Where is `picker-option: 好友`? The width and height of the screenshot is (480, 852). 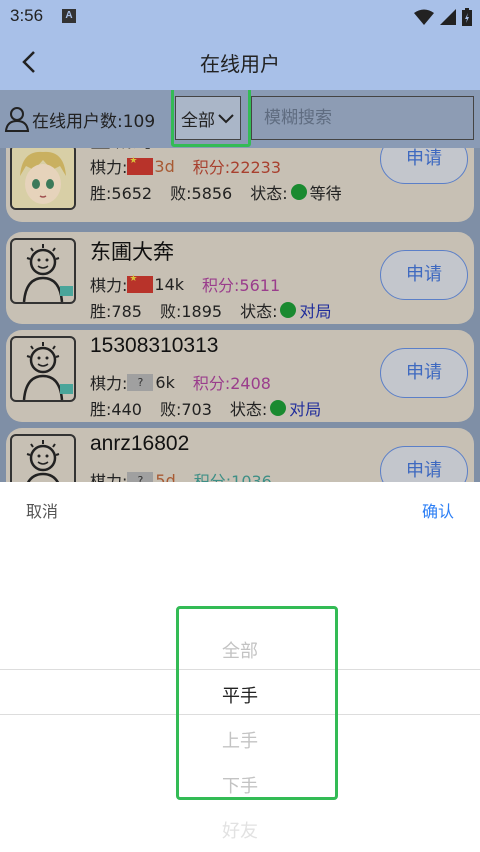 picker-option: 好友 is located at coordinates (240, 830).